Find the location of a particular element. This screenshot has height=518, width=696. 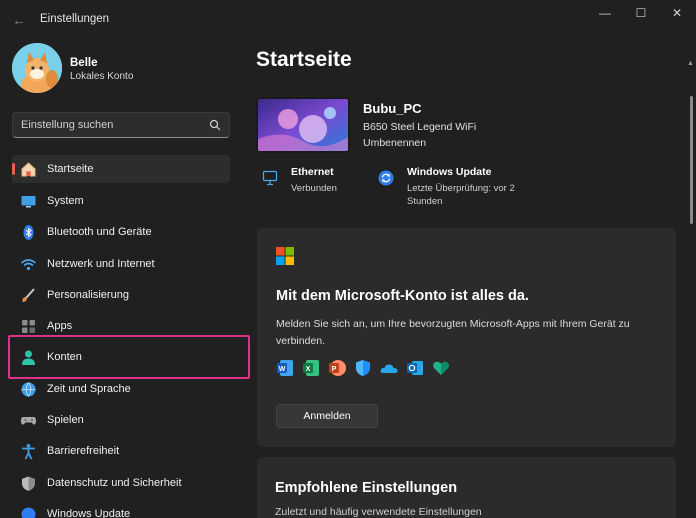

sidebar-item-apps: Apps is located at coordinates (121, 326).